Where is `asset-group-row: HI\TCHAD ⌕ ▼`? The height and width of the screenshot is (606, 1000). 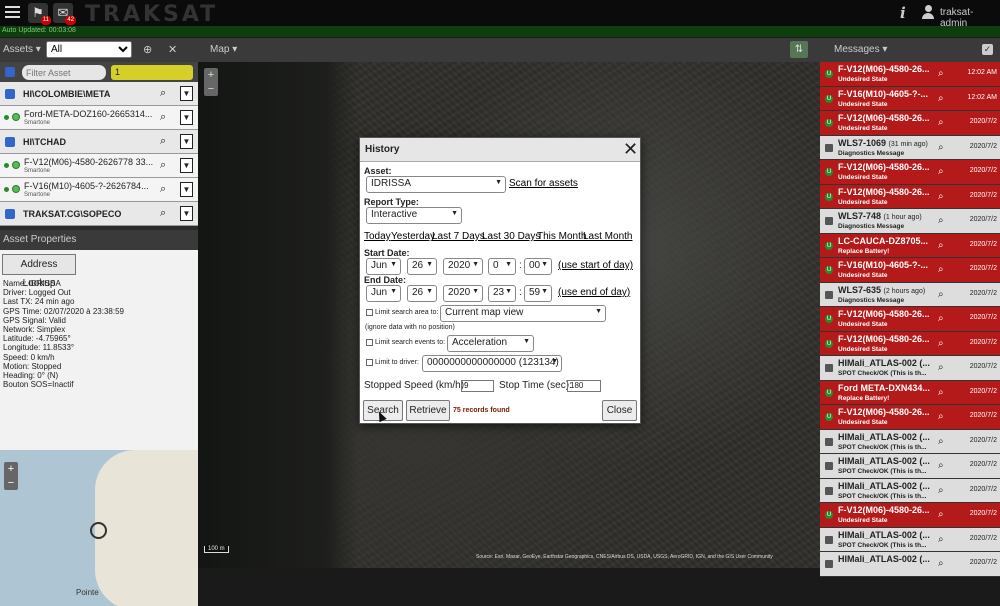 asset-group-row: HI\TCHAD ⌕ ▼ is located at coordinates (99, 142).